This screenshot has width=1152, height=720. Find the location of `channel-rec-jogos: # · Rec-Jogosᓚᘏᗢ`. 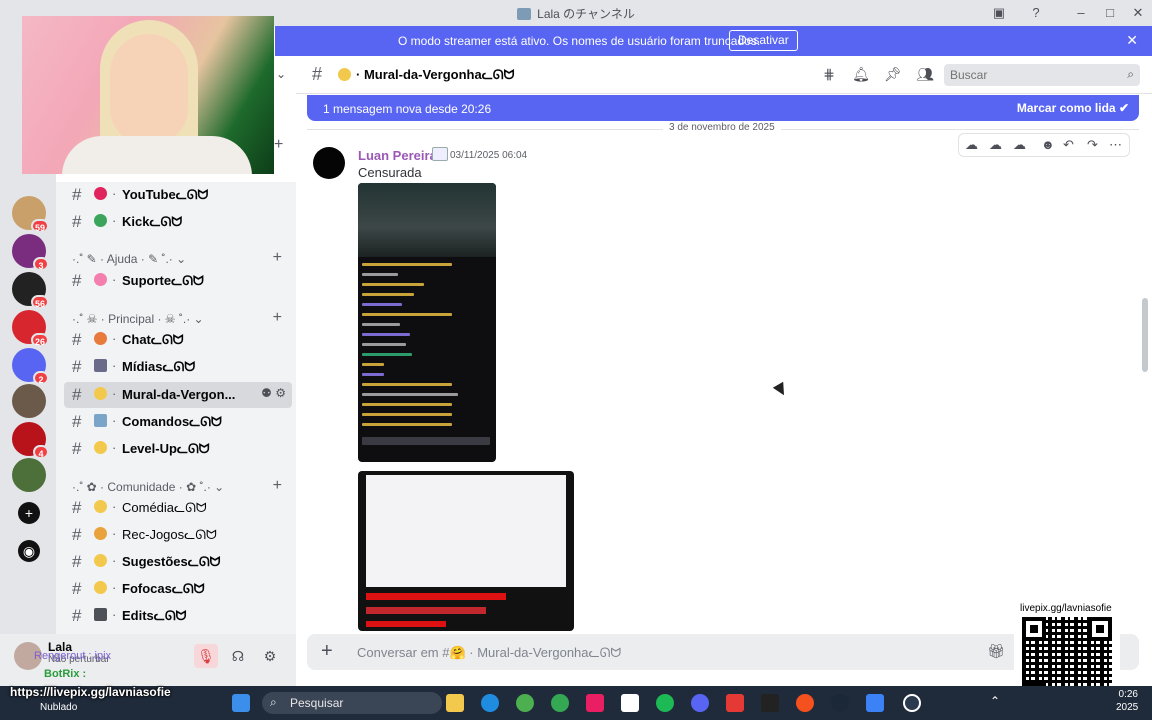

channel-rec-jogos: # · Rec-Jogosᓚᘏᗢ is located at coordinates (178, 535).